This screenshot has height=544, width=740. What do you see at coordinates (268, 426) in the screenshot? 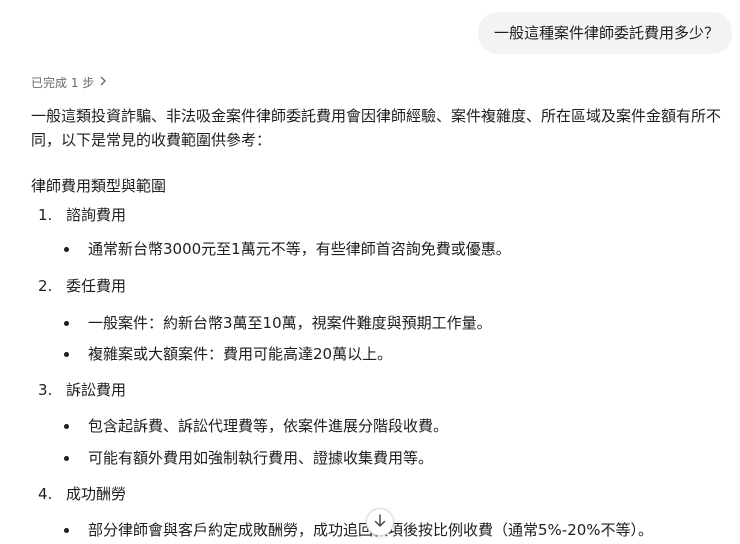
I see `bullet-text: 包含起訴費、訴訟代理費等，依案件進展分階段收費。` at bounding box center [268, 426].